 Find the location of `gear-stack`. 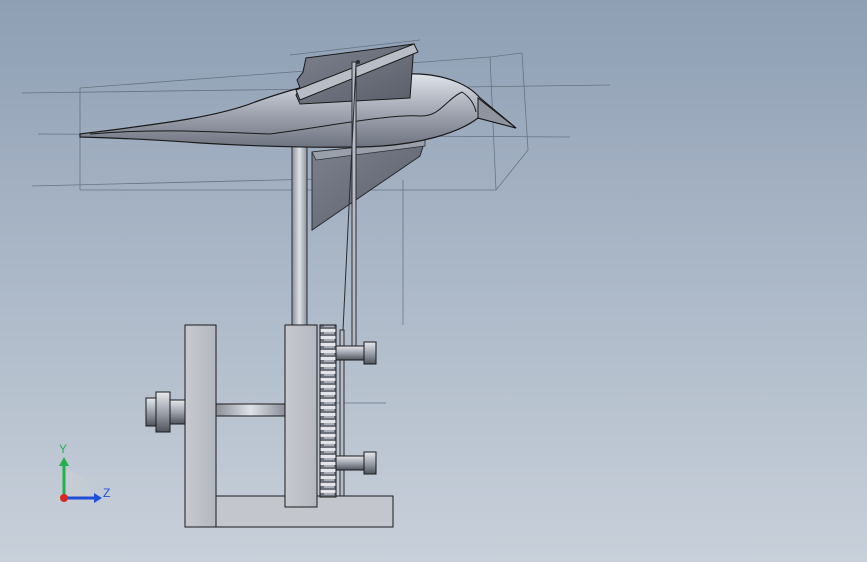

gear-stack is located at coordinates (328, 411).